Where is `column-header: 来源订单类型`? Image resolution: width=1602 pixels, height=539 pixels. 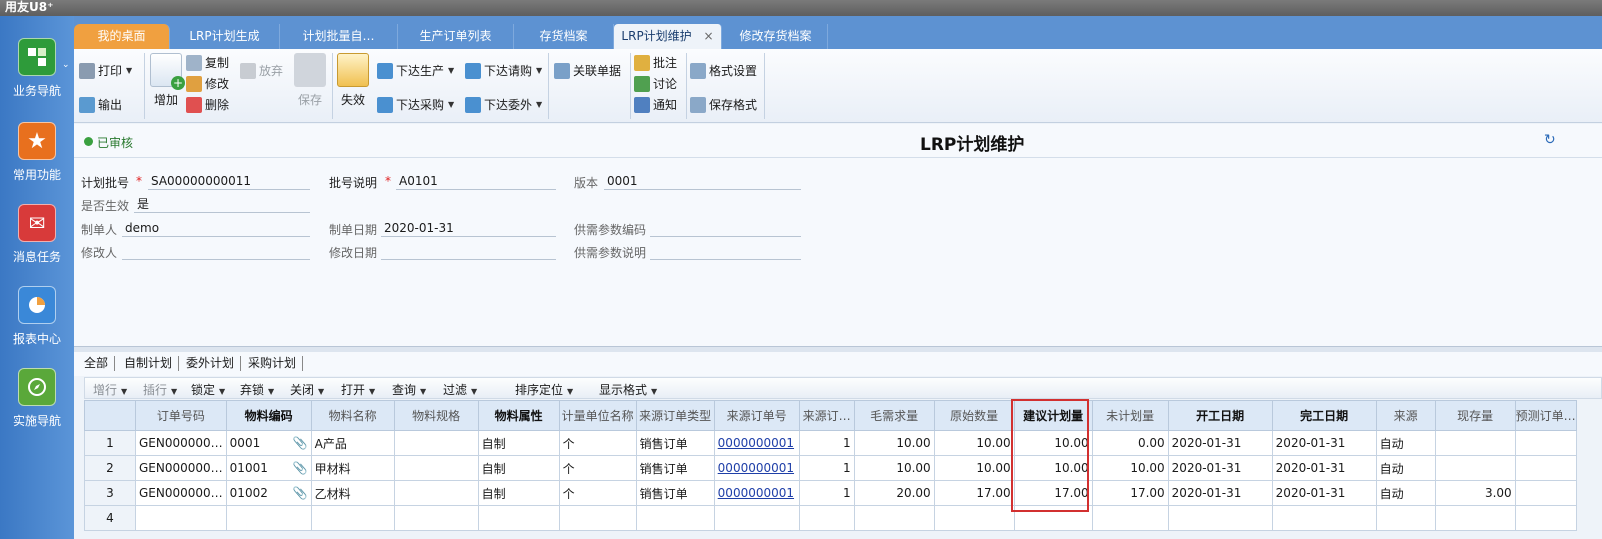
column-header: 来源订单类型 is located at coordinates (675, 415).